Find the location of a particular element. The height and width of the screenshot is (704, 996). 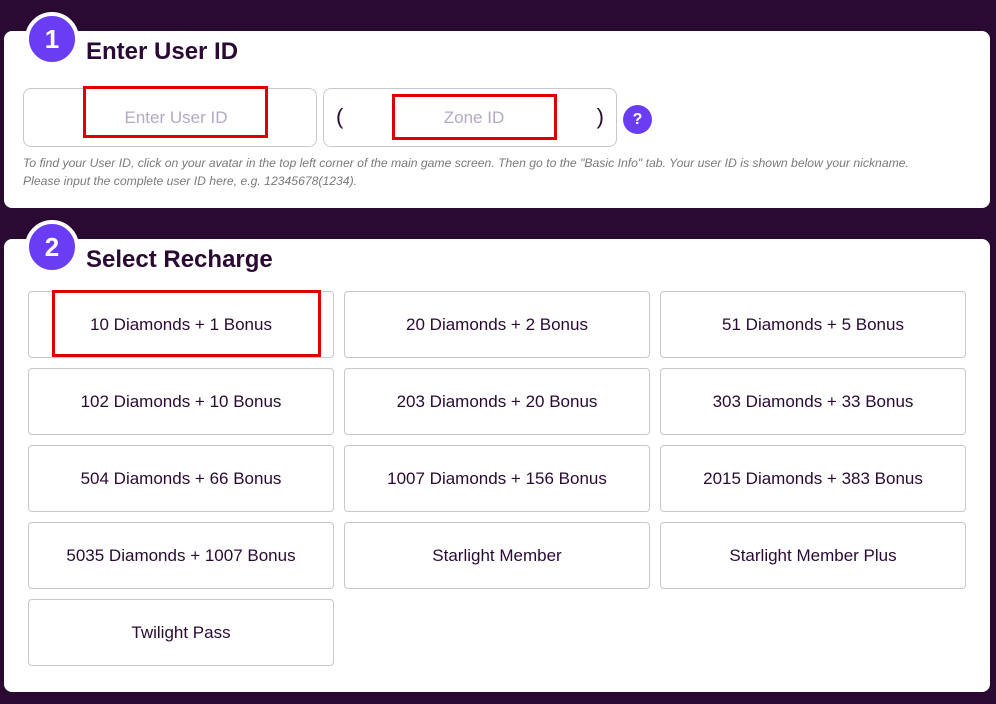

help-icon: ? is located at coordinates (637, 119).